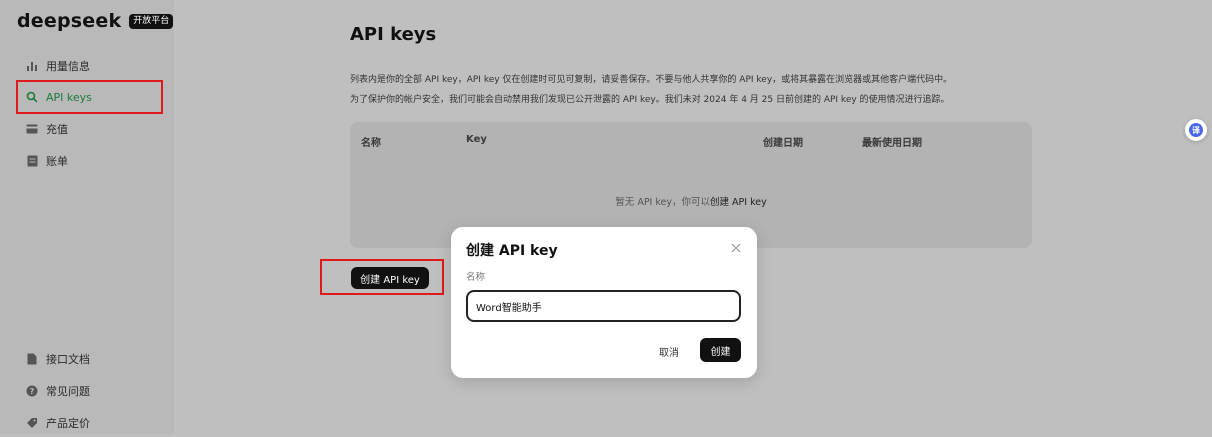 The image size is (1212, 437). I want to click on sidebar-item-recharge: 充值, so click(90, 129).